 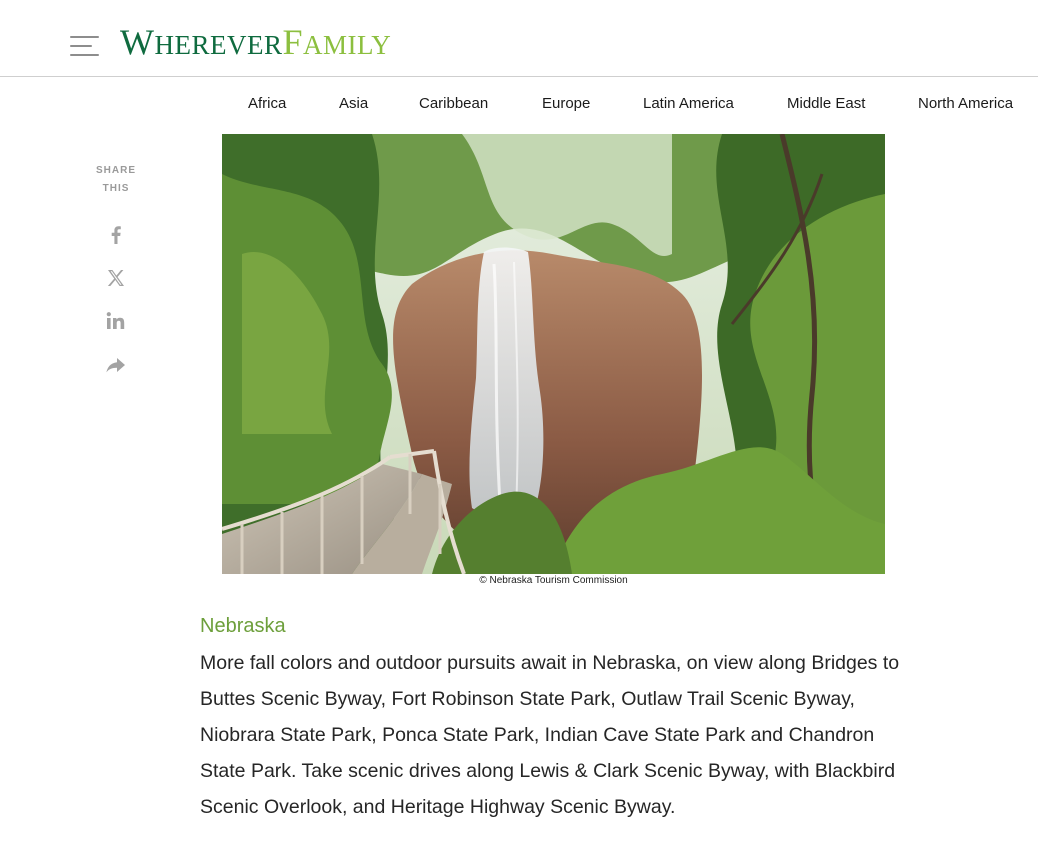 I want to click on nav-item-asia: Asia, so click(x=353, y=103).